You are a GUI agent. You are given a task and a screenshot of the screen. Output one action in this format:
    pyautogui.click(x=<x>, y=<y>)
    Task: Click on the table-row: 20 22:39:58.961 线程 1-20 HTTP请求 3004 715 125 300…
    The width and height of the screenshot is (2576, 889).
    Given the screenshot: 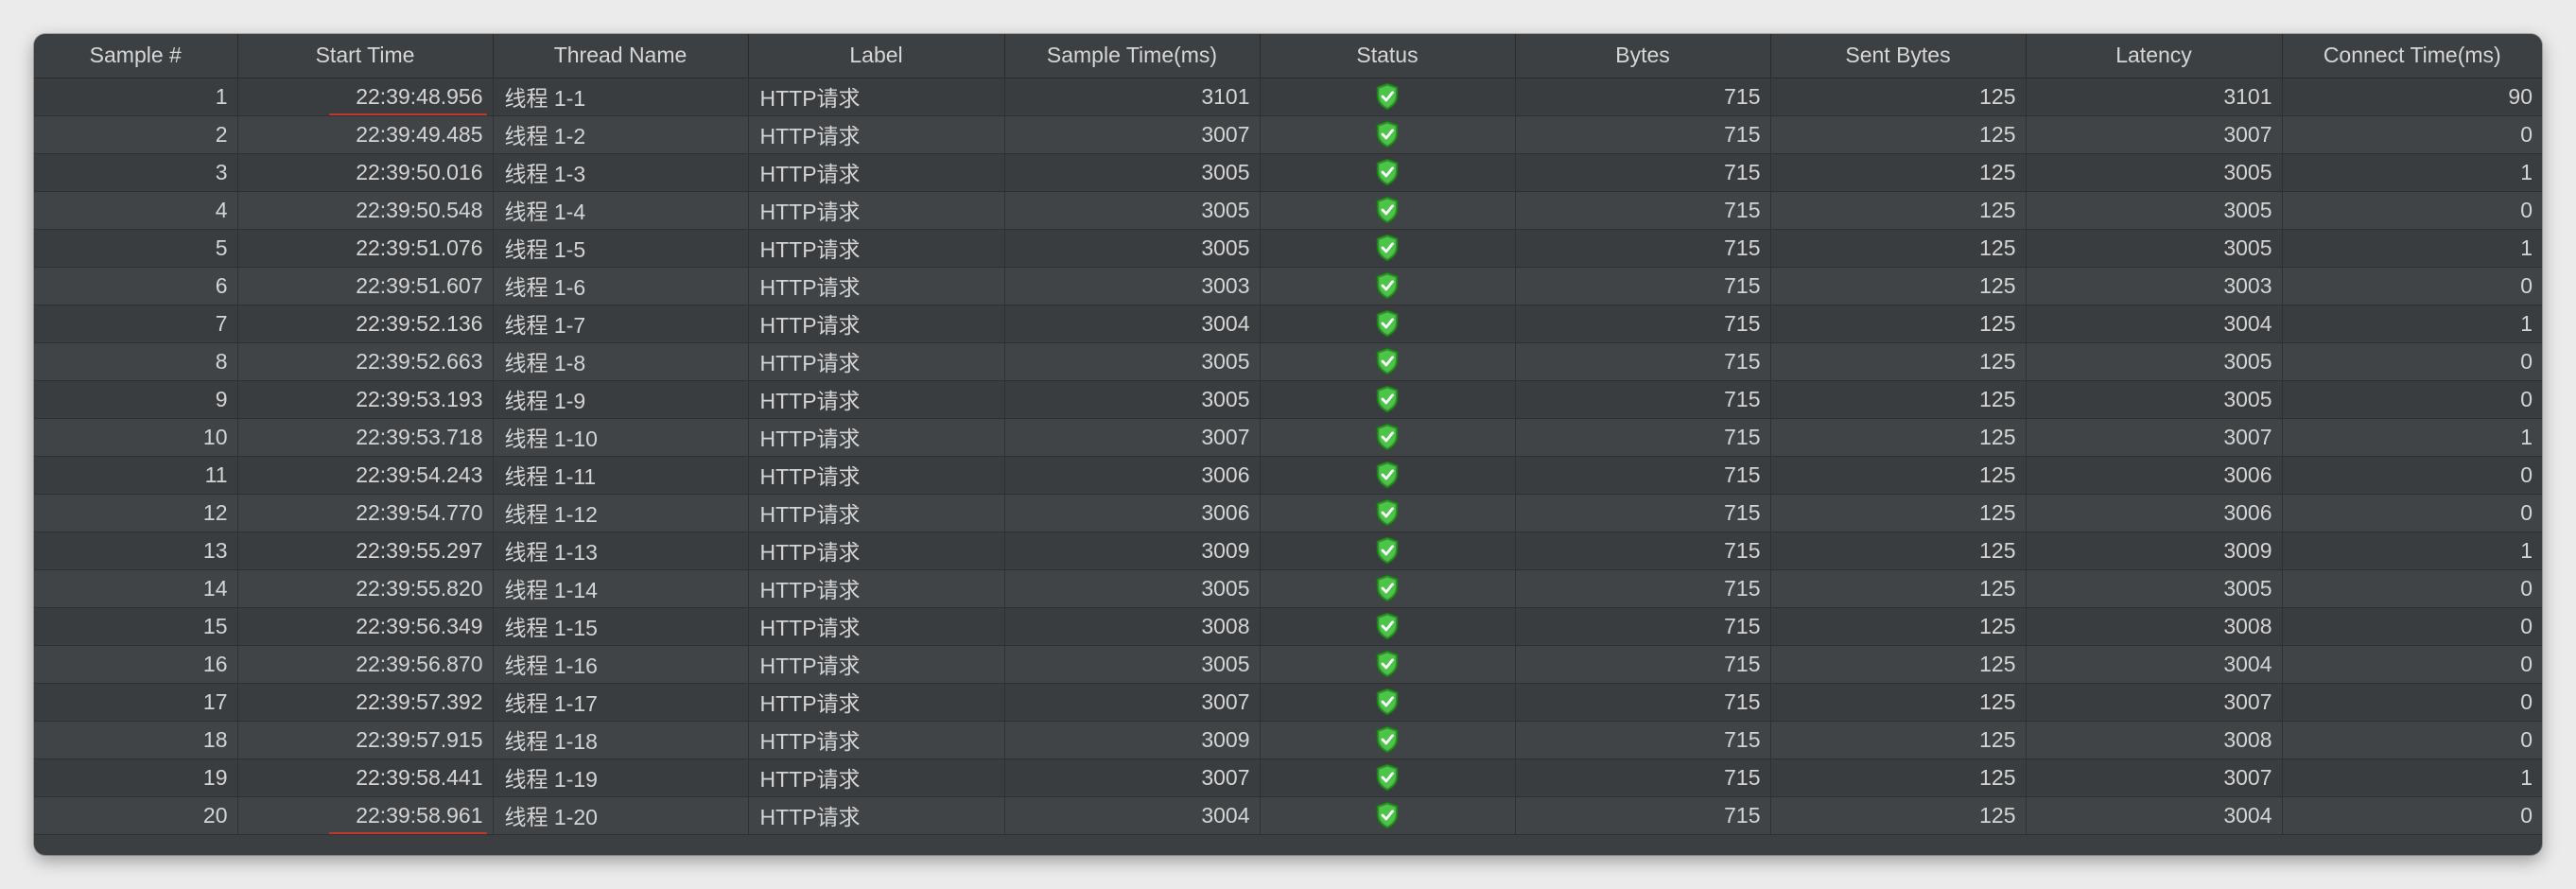 What is the action you would take?
    pyautogui.click(x=1288, y=815)
    